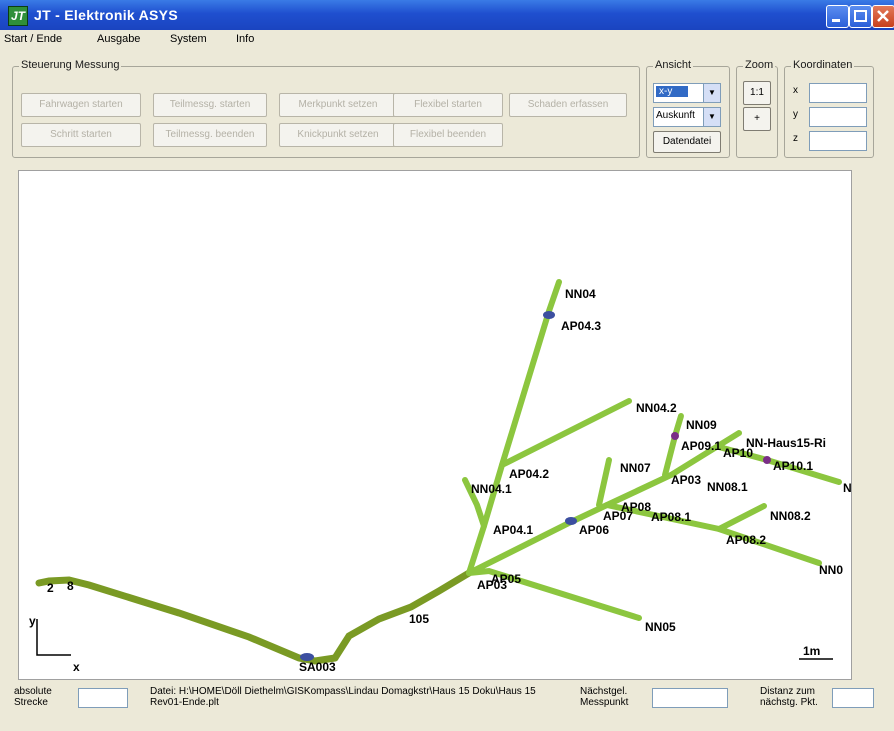  Describe the element at coordinates (671, 517) in the screenshot. I see `label-ap08-1: AP08.1` at that location.